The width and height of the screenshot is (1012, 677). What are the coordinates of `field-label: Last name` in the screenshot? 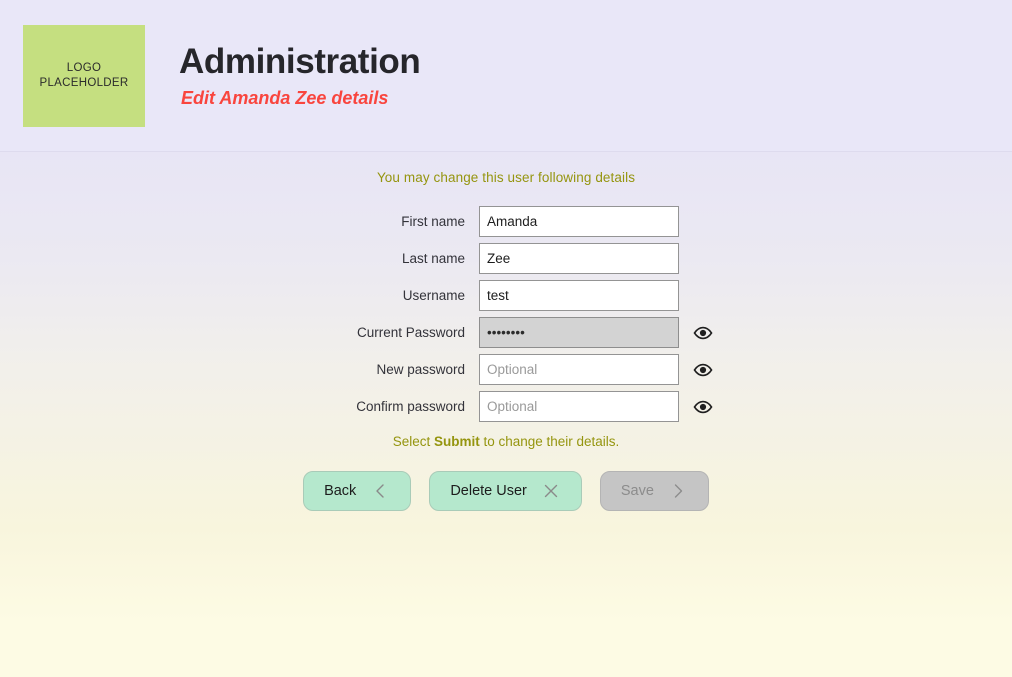 It's located at (433, 258).